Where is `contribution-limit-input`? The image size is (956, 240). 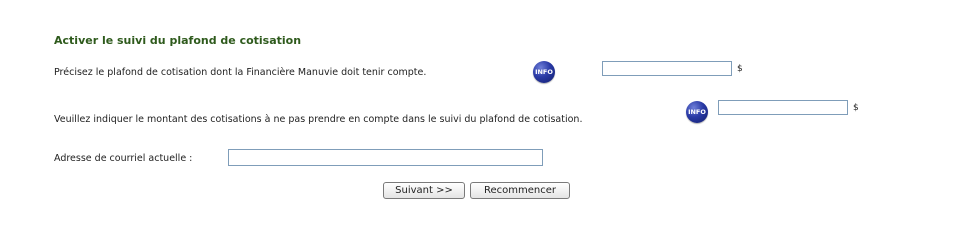
contribution-limit-input is located at coordinates (667, 68).